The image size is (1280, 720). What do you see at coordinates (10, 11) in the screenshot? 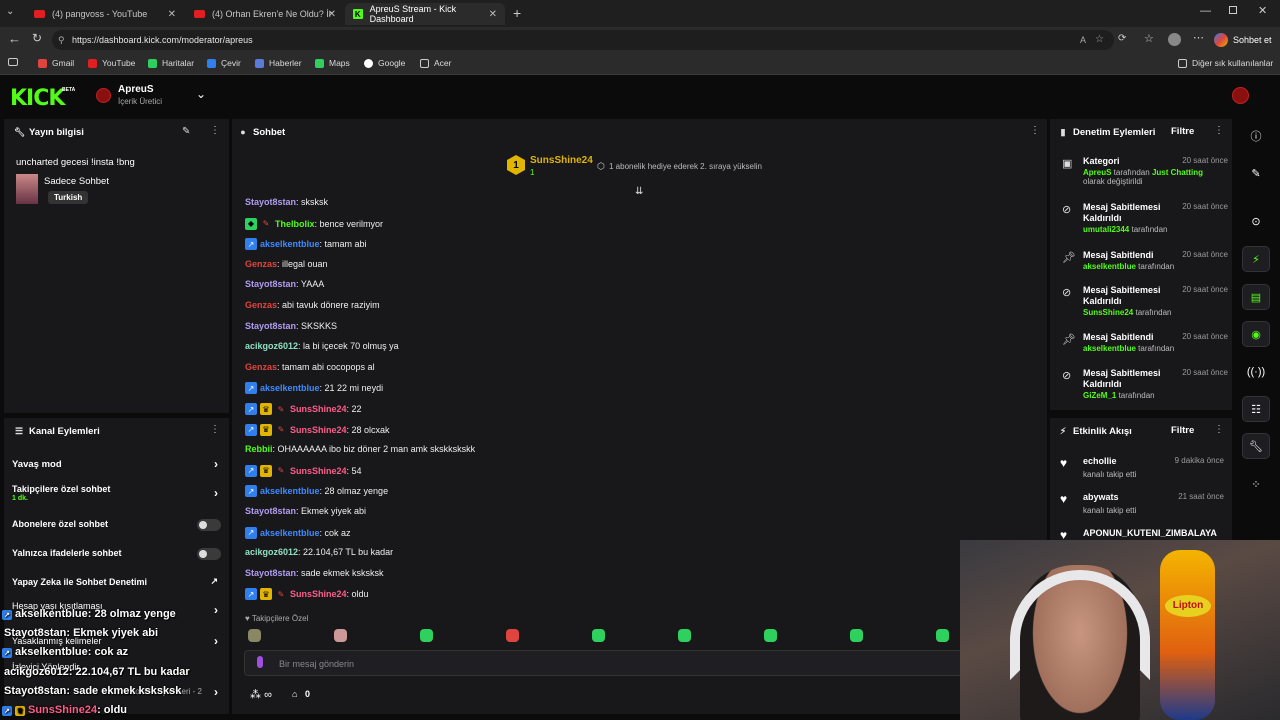
I see `tab-list-chevron-icon: ⌄` at bounding box center [10, 11].